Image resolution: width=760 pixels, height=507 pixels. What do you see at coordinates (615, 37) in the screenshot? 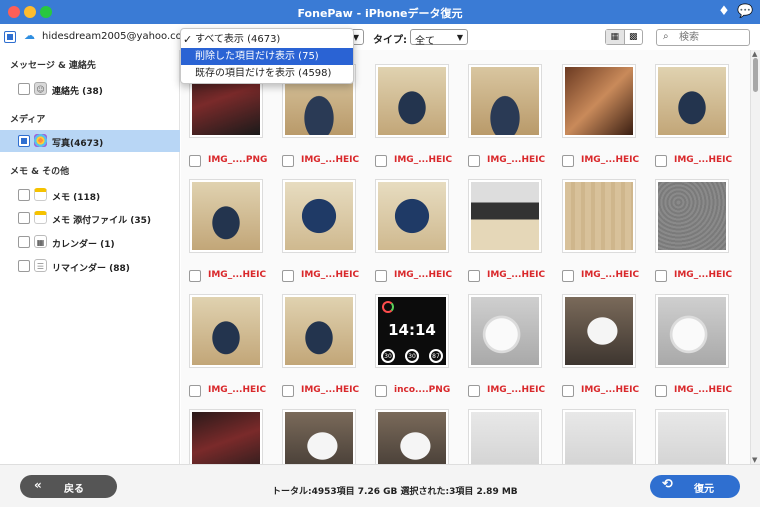
I see `grid-large-view-button: ▦` at bounding box center [615, 37].